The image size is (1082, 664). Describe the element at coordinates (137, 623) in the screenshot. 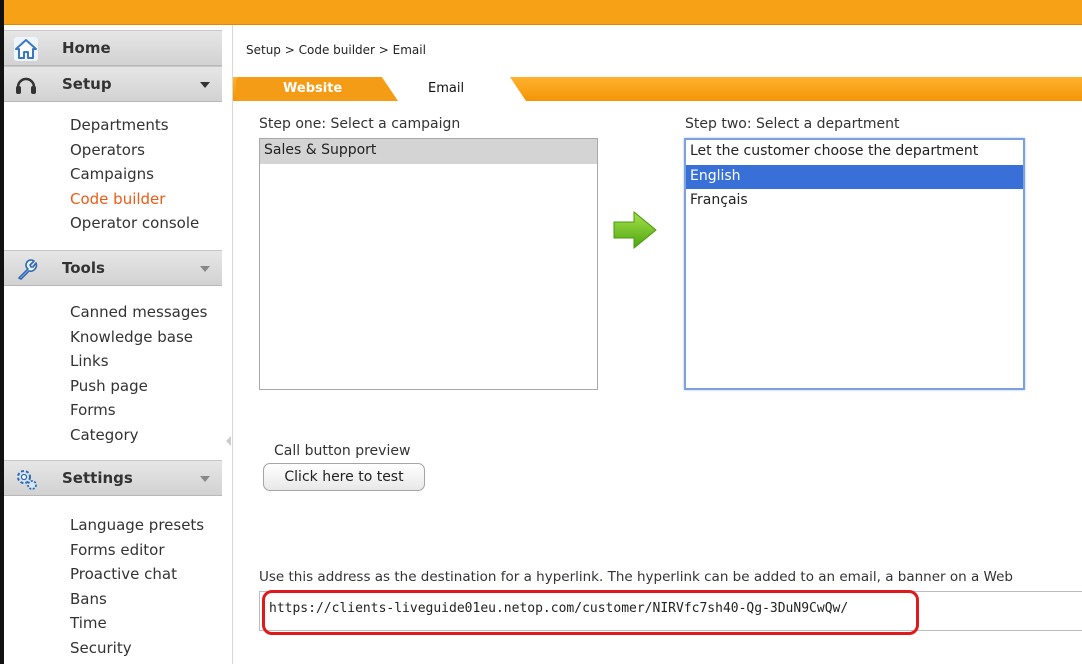

I see `sidebar-item-time: Time` at that location.